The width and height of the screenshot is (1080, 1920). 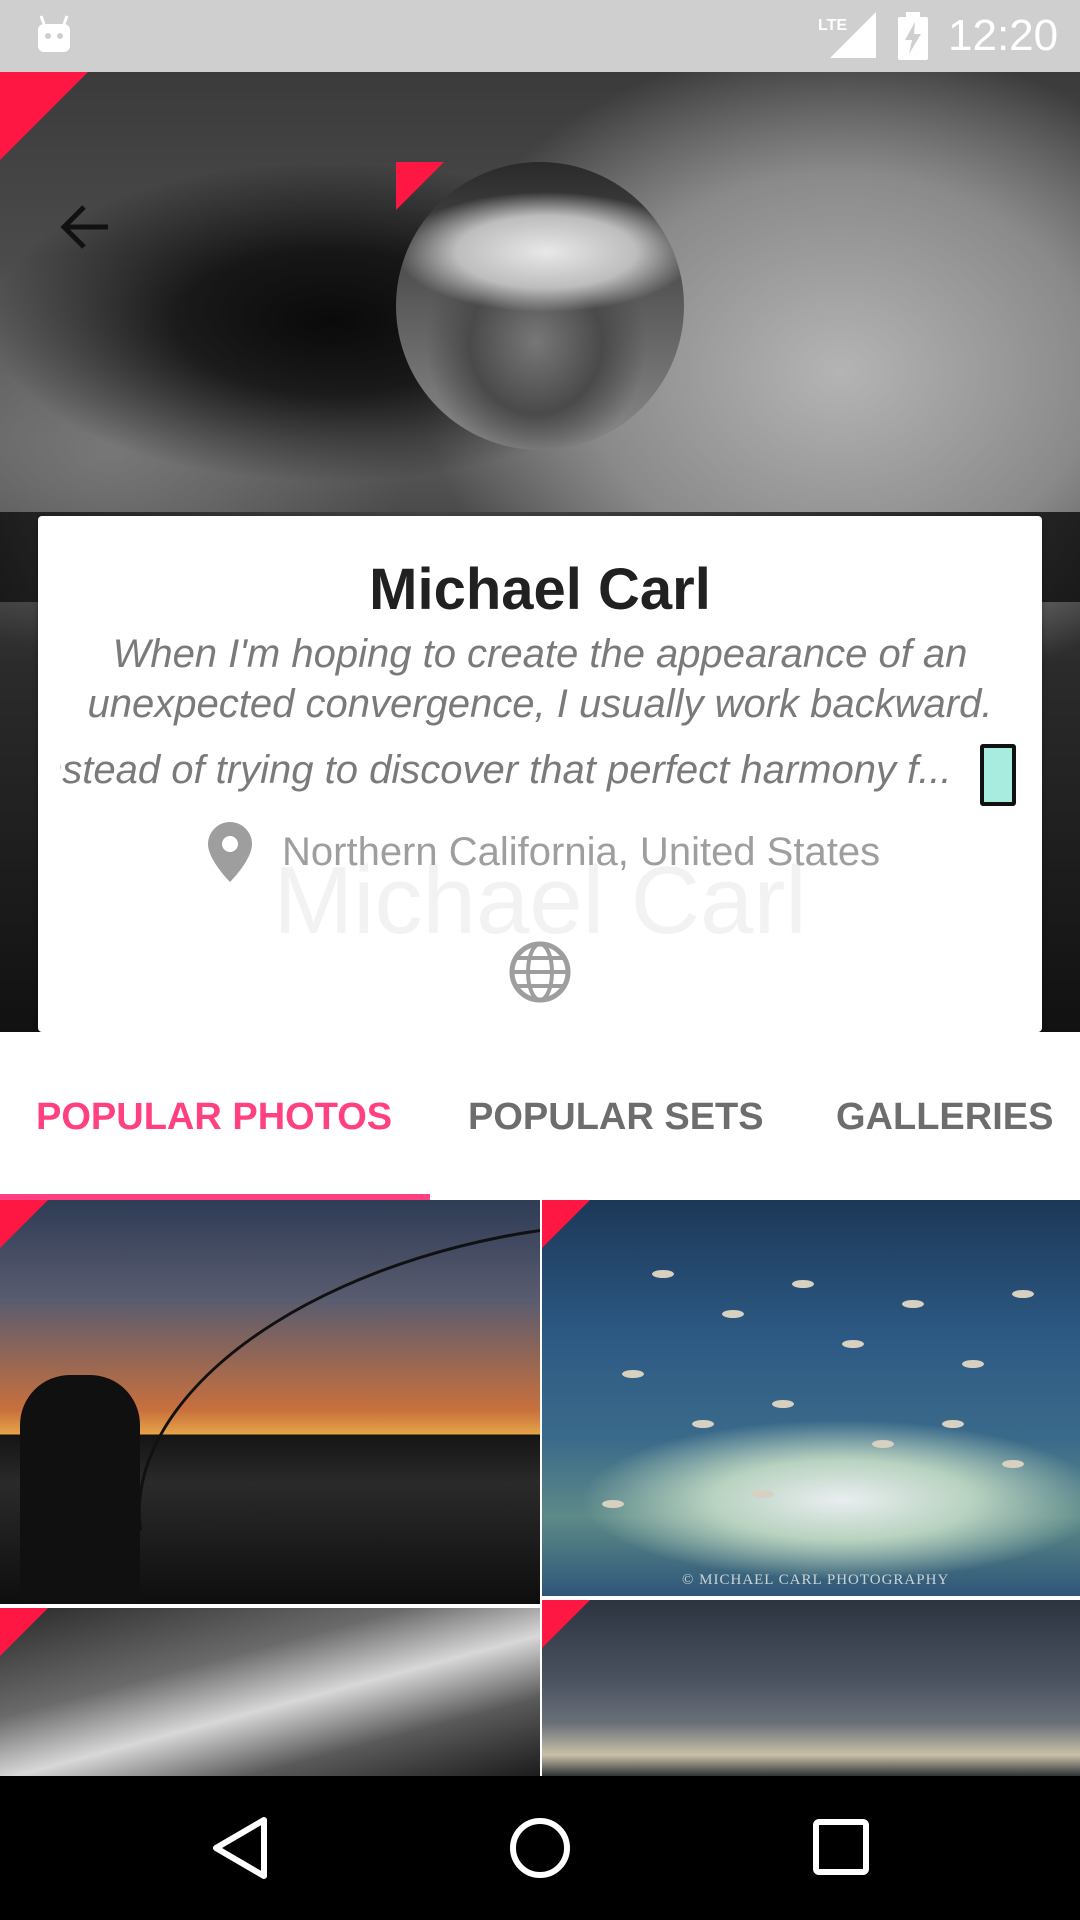 I want to click on svg-text: LTE, so click(x=832, y=25).